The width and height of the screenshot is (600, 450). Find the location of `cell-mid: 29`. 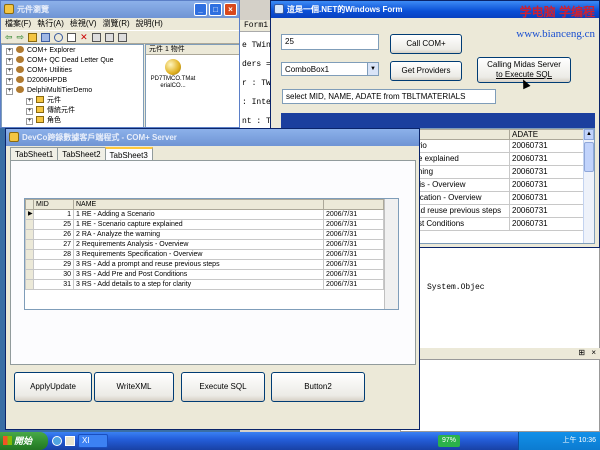

cell-mid: 29 is located at coordinates (53, 264).